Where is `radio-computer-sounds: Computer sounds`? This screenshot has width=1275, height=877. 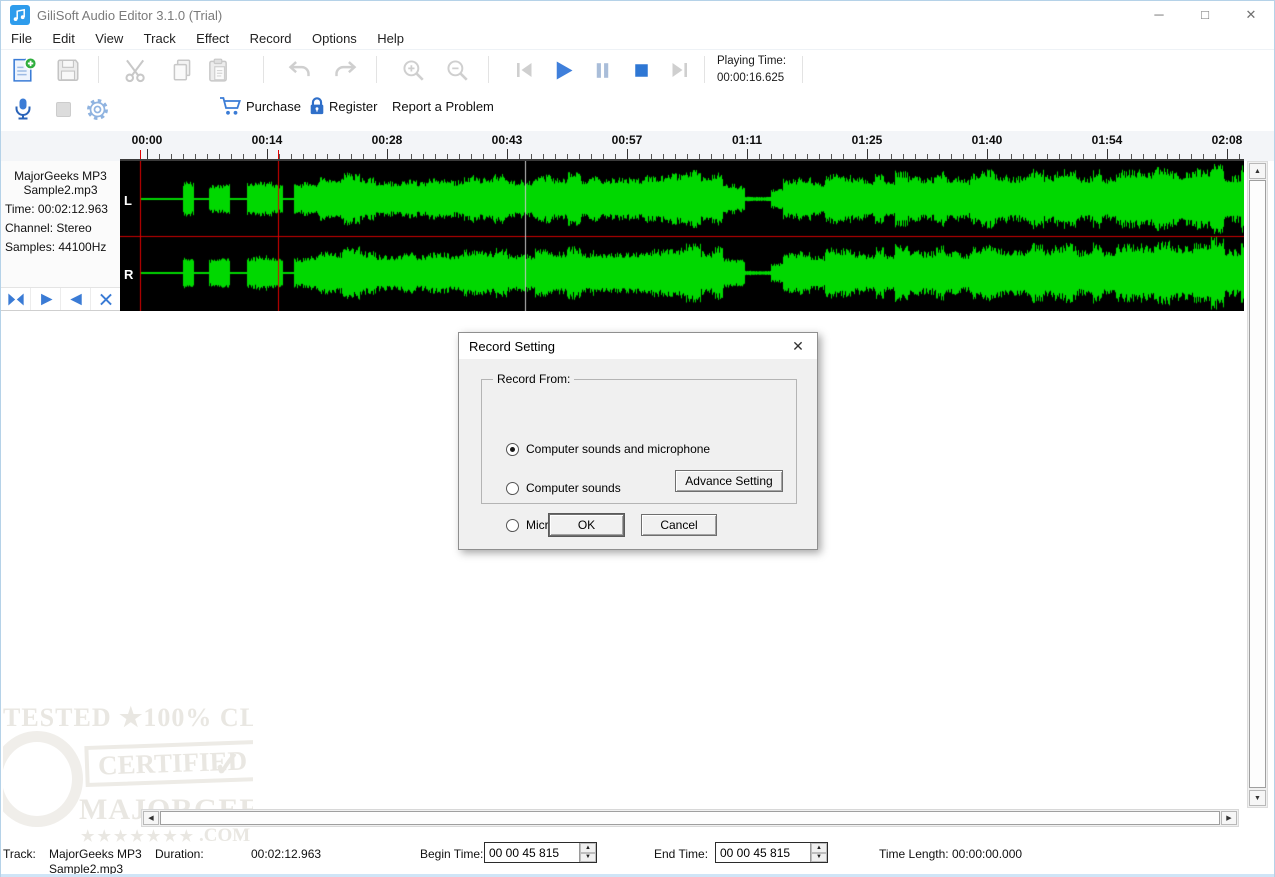
radio-computer-sounds: Computer sounds is located at coordinates (563, 488).